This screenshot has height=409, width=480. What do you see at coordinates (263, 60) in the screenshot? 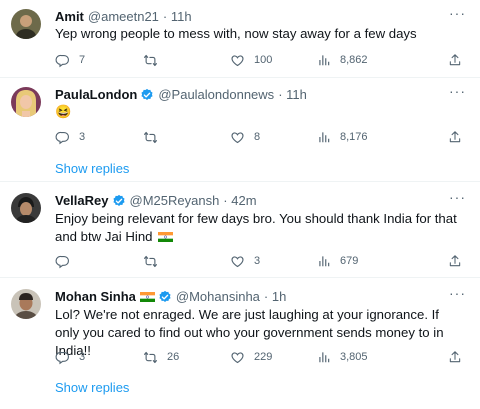
I see `like-count: 100` at bounding box center [263, 60].